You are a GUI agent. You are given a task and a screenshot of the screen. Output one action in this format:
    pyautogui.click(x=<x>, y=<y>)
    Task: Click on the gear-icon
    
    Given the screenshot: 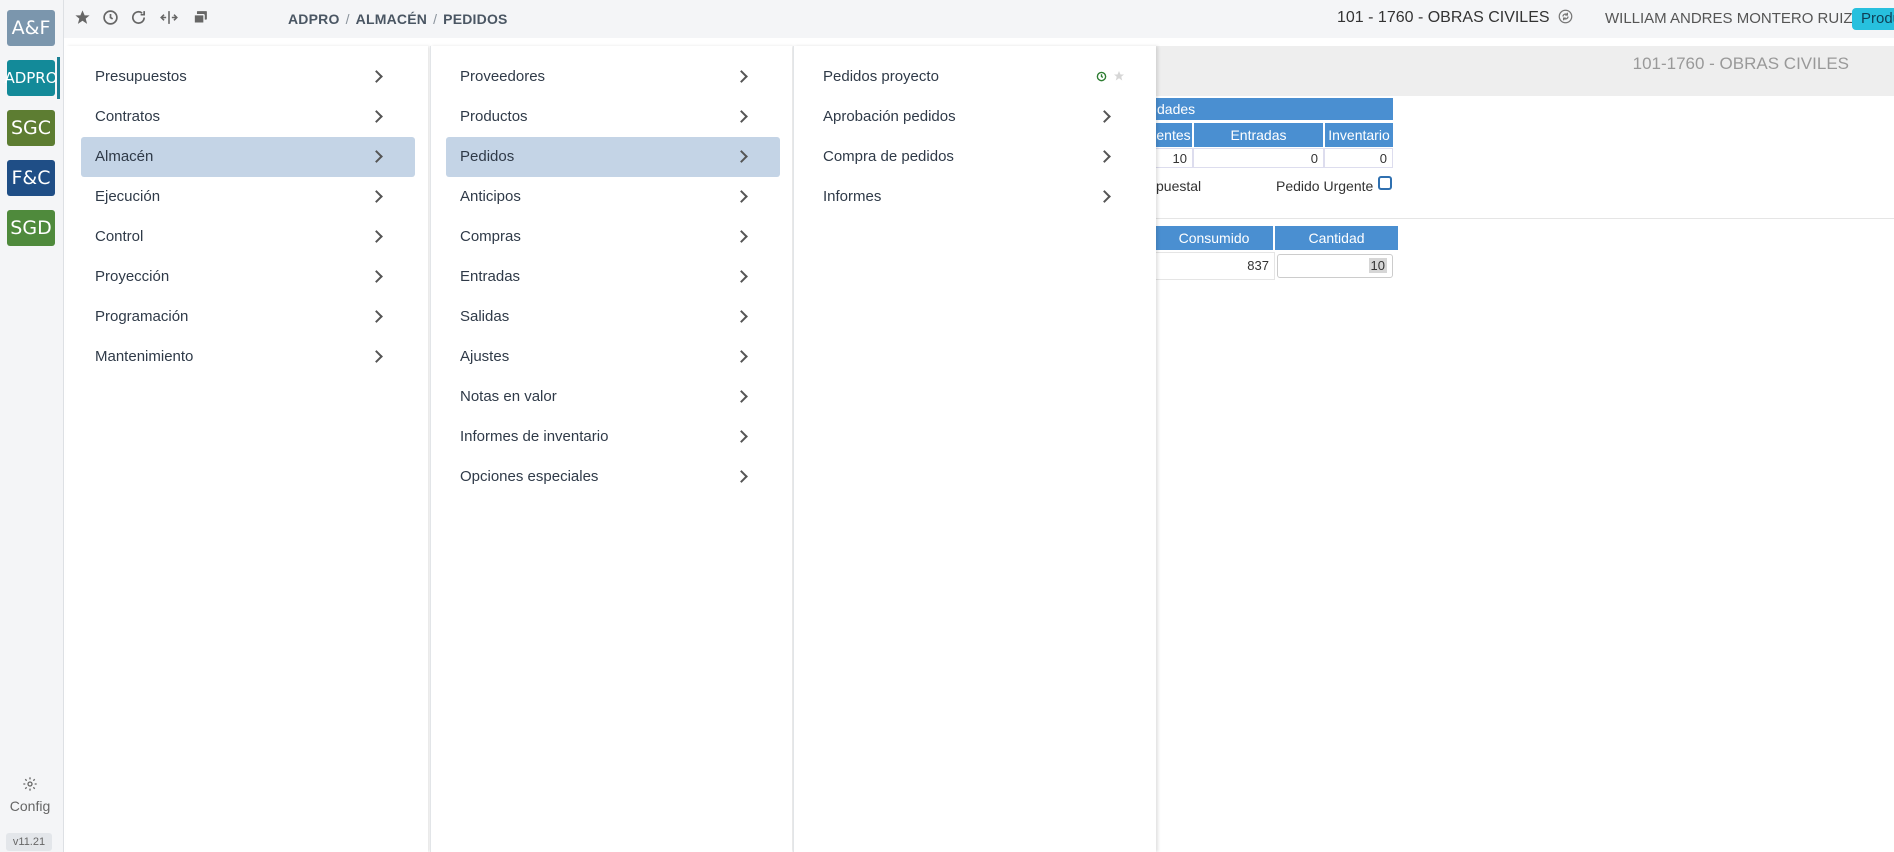 What is the action you would take?
    pyautogui.click(x=30, y=784)
    